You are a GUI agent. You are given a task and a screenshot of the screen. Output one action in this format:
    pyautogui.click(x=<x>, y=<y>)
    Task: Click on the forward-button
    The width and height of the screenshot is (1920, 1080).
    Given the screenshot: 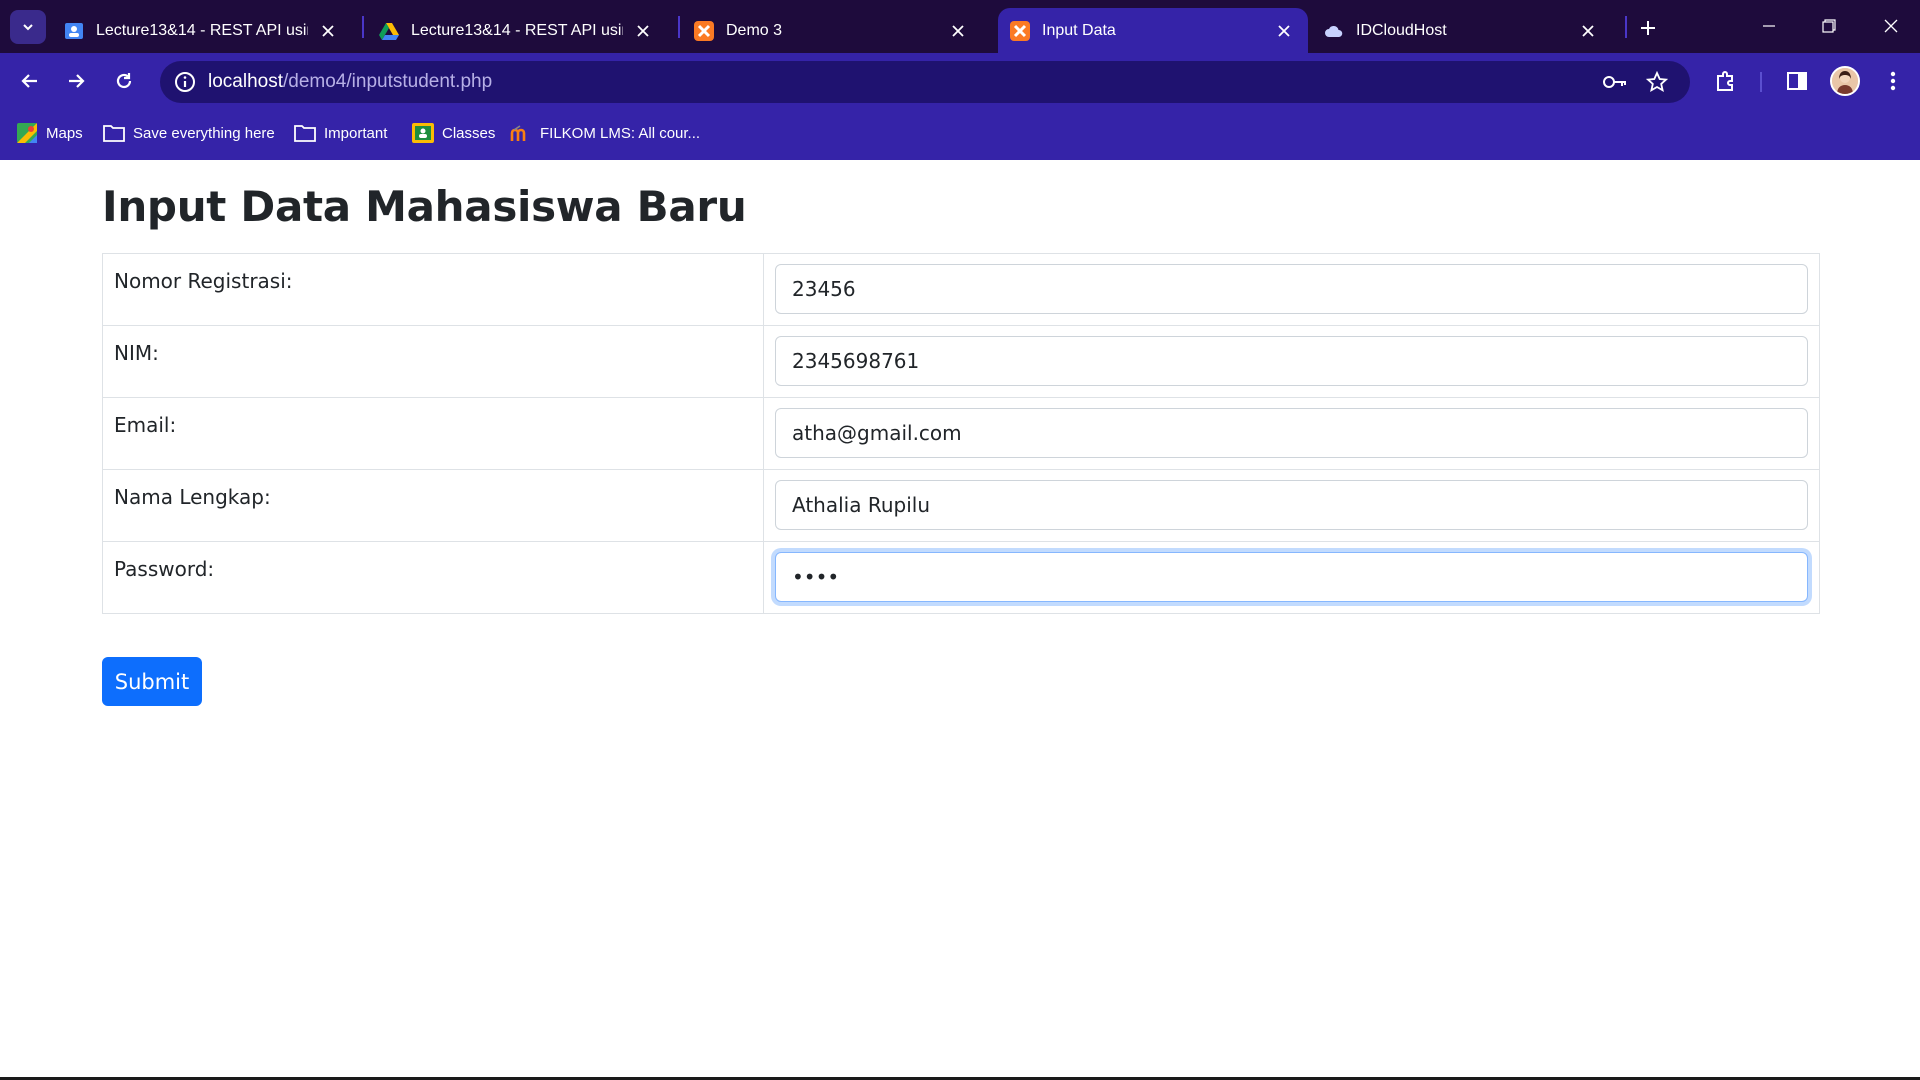 What is the action you would take?
    pyautogui.click(x=76, y=81)
    